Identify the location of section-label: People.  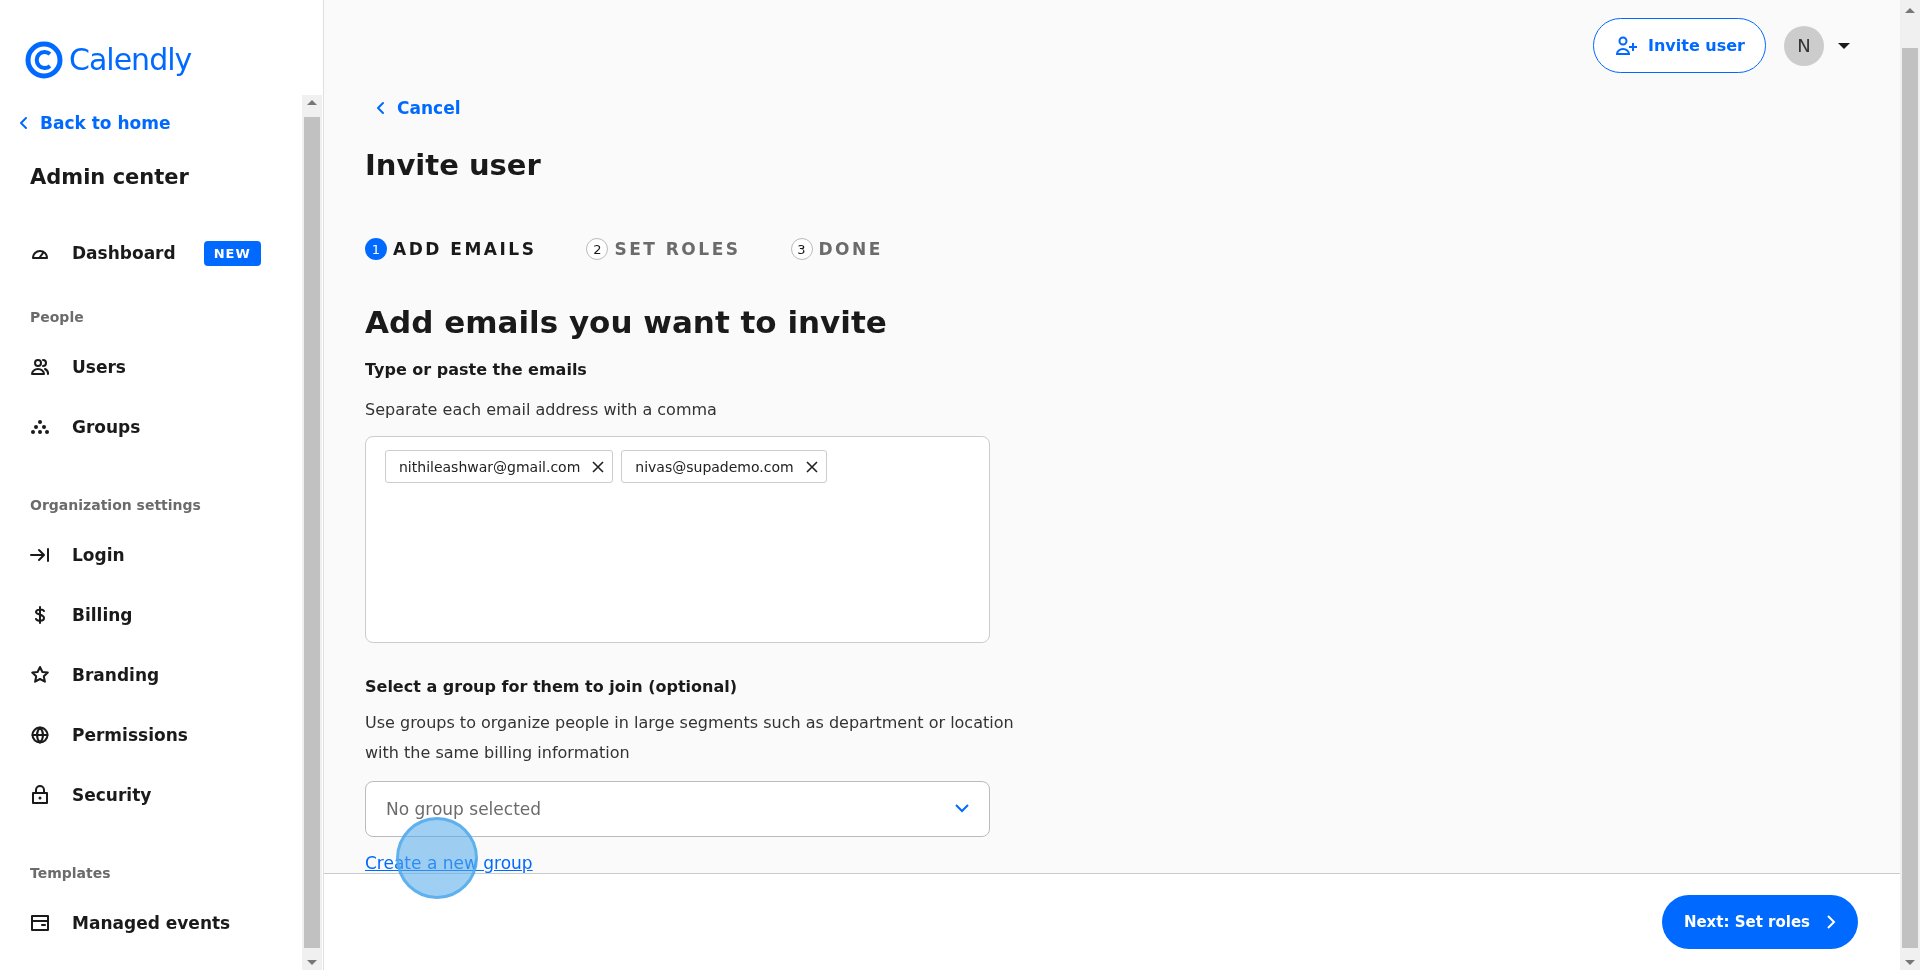
(57, 317).